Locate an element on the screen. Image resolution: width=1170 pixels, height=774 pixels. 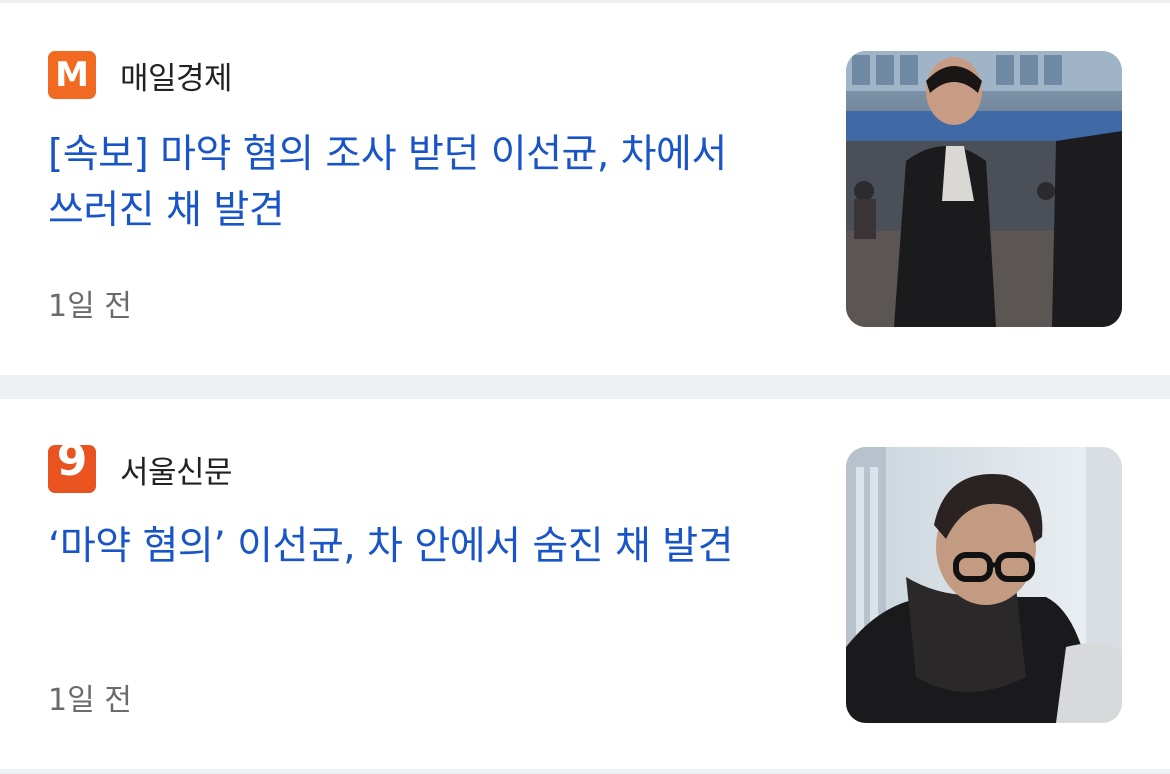
news-source: 9 서울신문 is located at coordinates (140, 466).